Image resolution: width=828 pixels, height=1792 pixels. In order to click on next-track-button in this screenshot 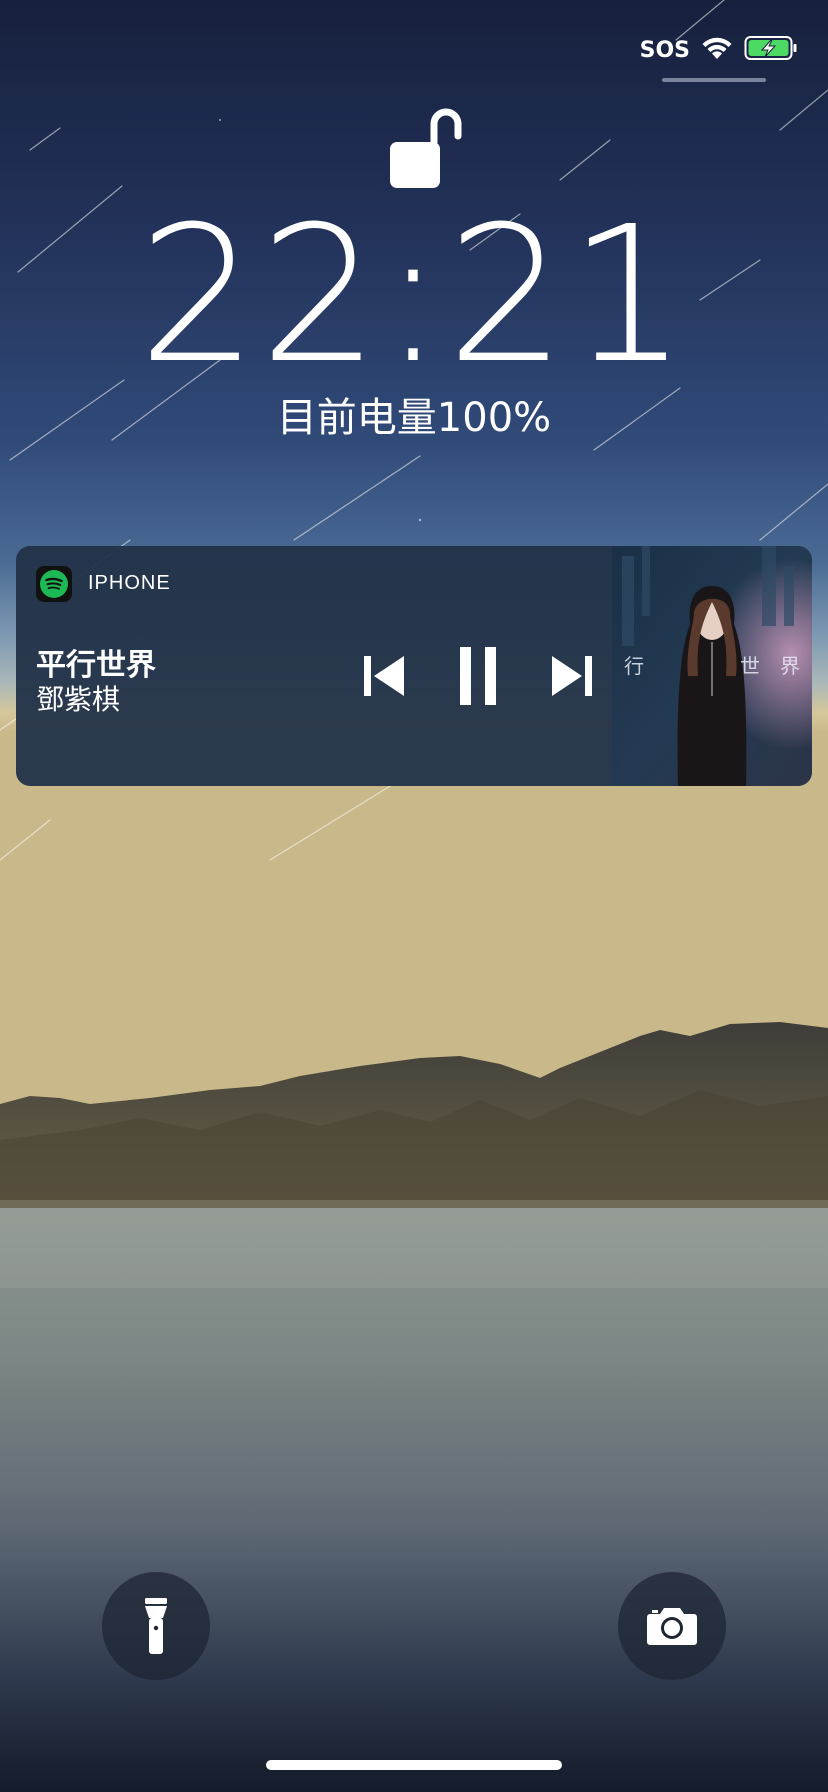, I will do `click(572, 676)`.